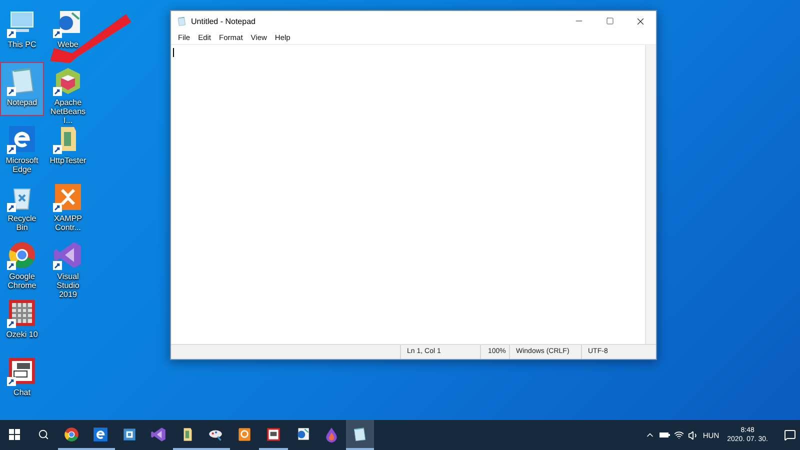 This screenshot has height=450, width=800. I want to click on volume-icon, so click(693, 435).